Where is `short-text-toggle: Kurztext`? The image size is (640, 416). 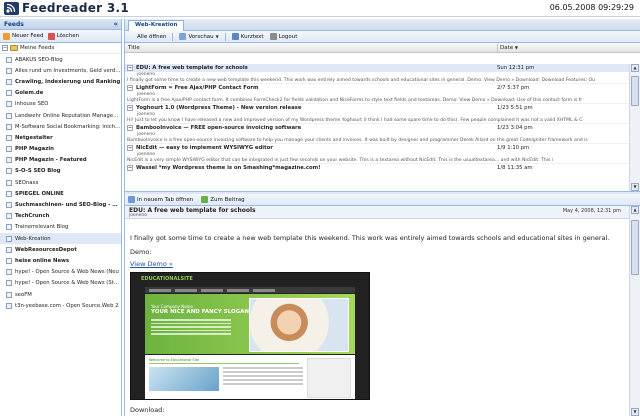
short-text-toggle: Kurztext is located at coordinates (247, 36).